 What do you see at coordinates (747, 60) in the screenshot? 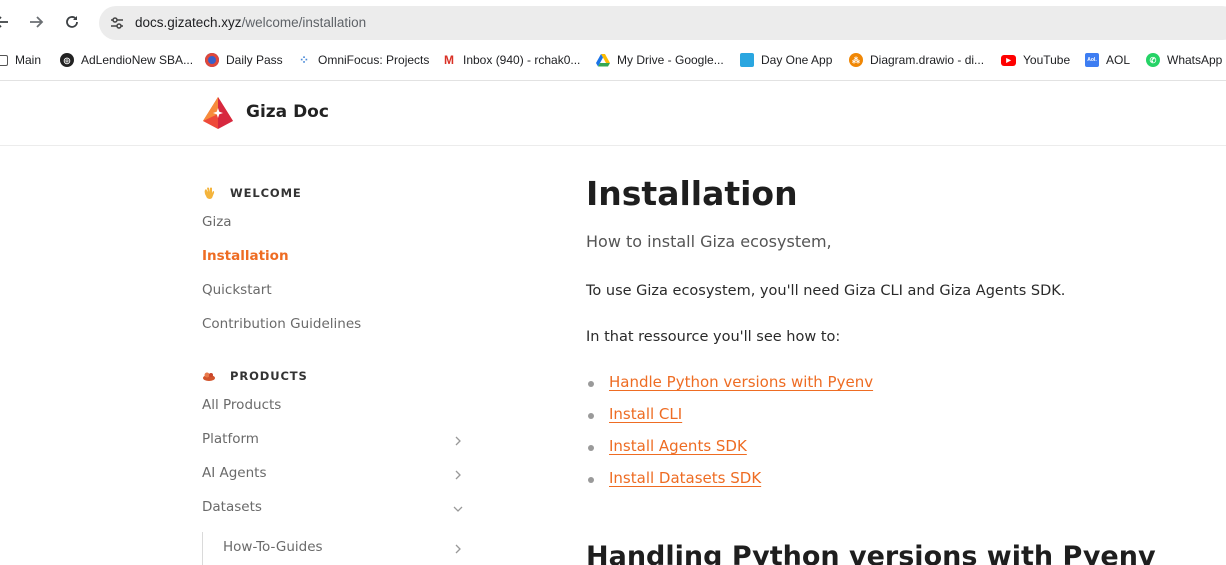
I see `day-one-icon` at bounding box center [747, 60].